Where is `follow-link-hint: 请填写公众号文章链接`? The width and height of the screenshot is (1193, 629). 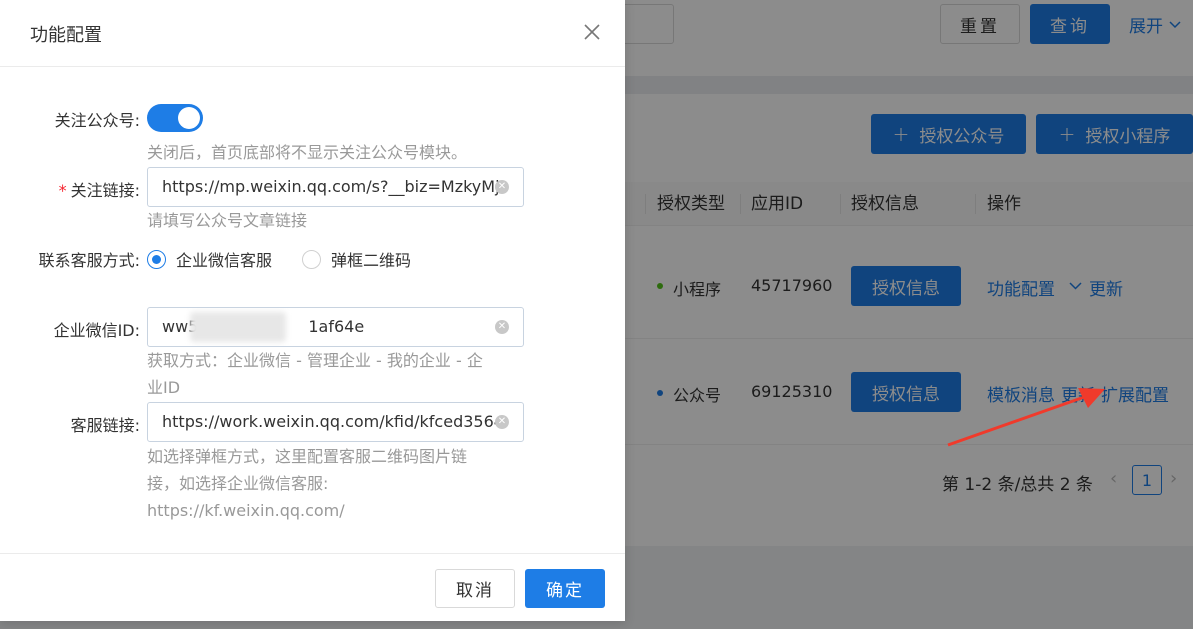
follow-link-hint: 请填写公众号文章链接 is located at coordinates (227, 220).